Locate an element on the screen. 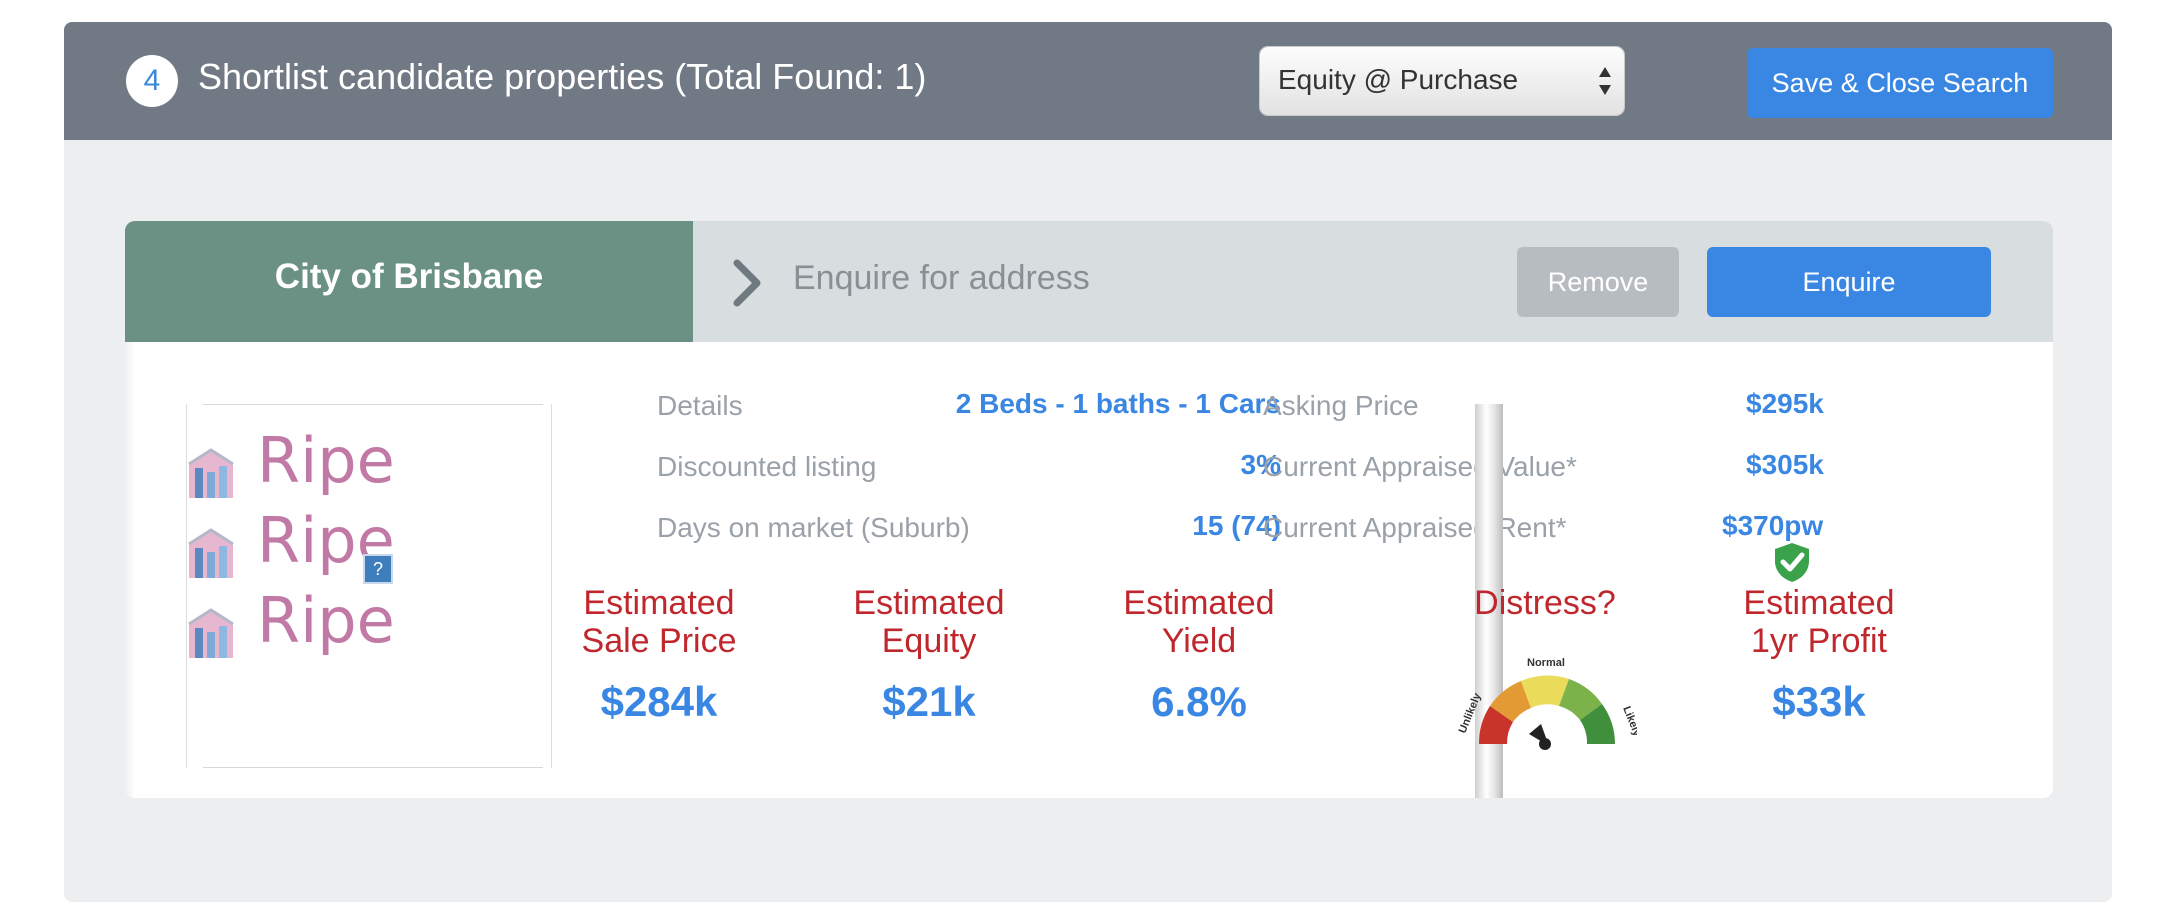  asking-price-label: Asking Price is located at coordinates (1341, 405).